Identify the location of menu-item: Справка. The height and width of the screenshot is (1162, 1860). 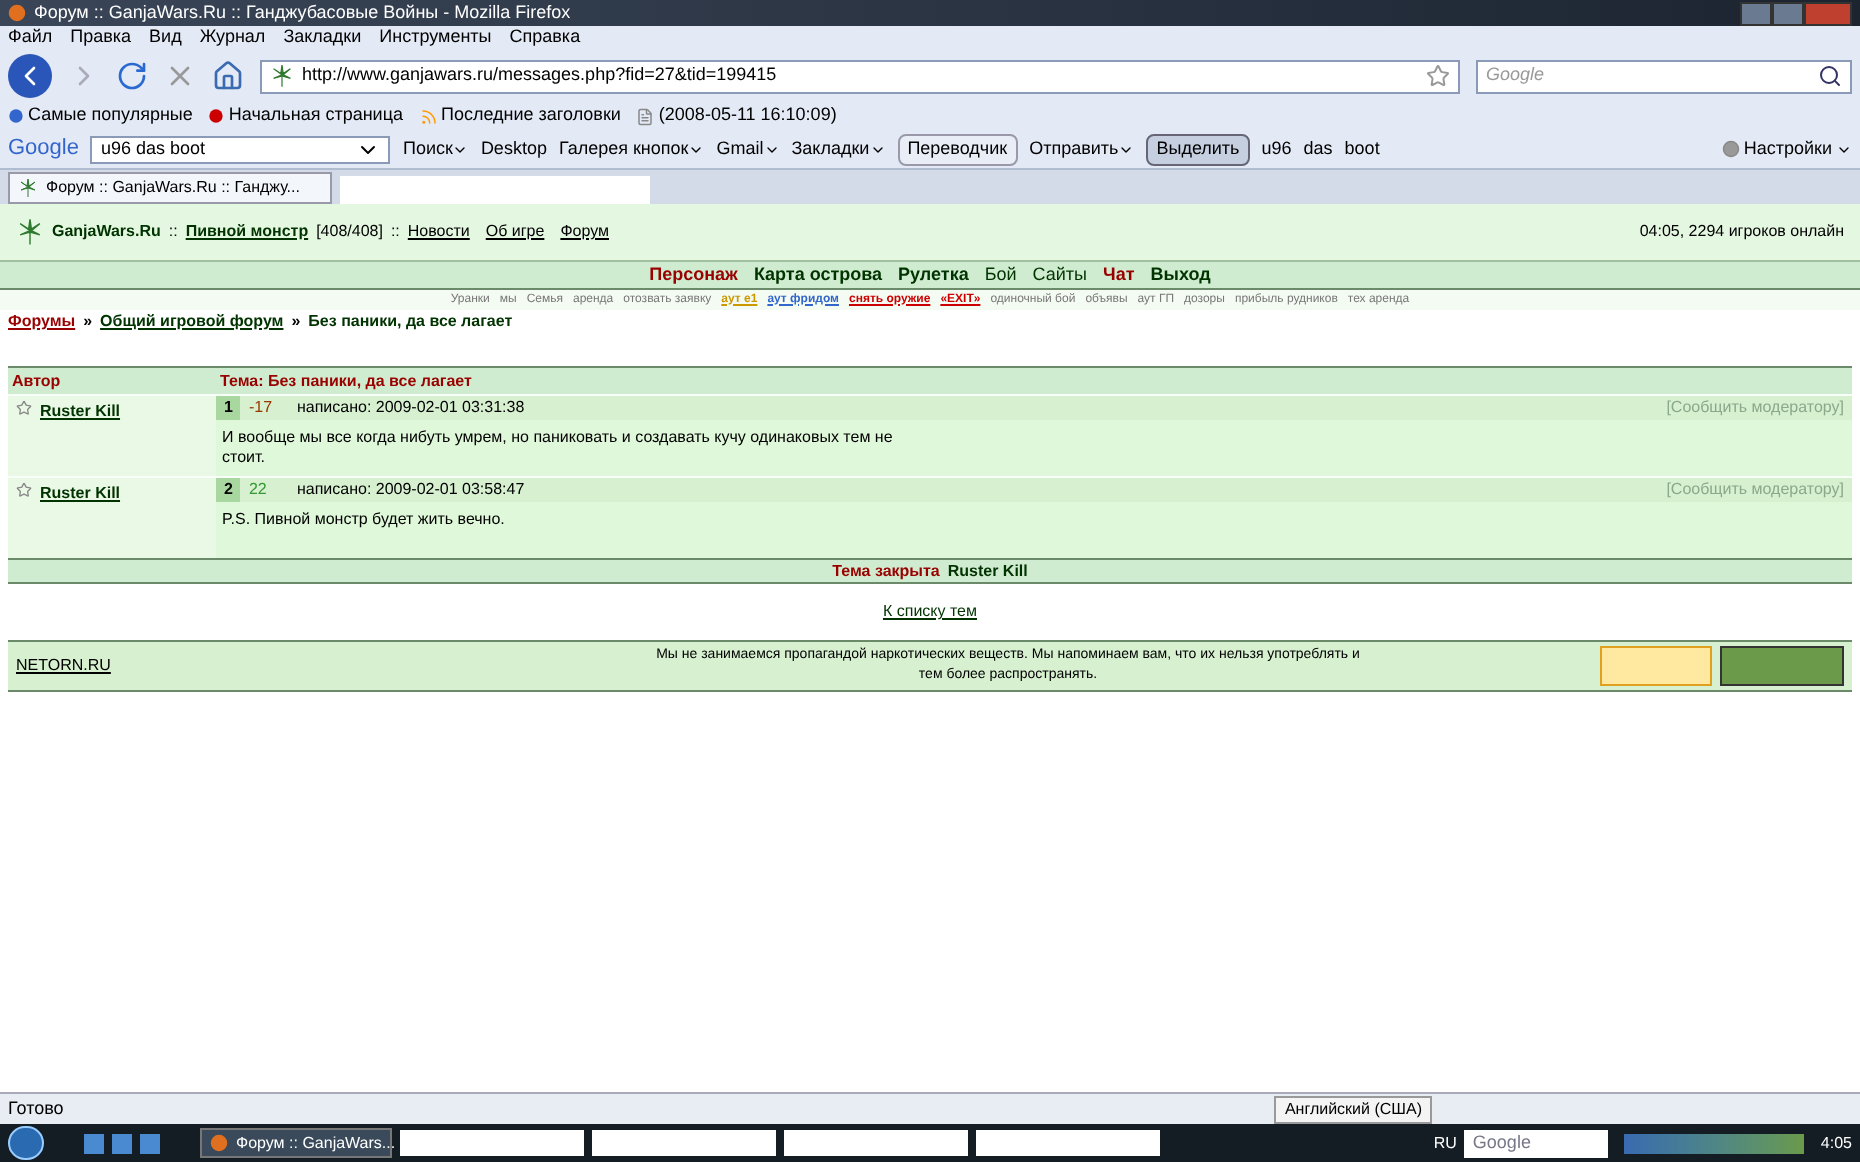
(545, 38).